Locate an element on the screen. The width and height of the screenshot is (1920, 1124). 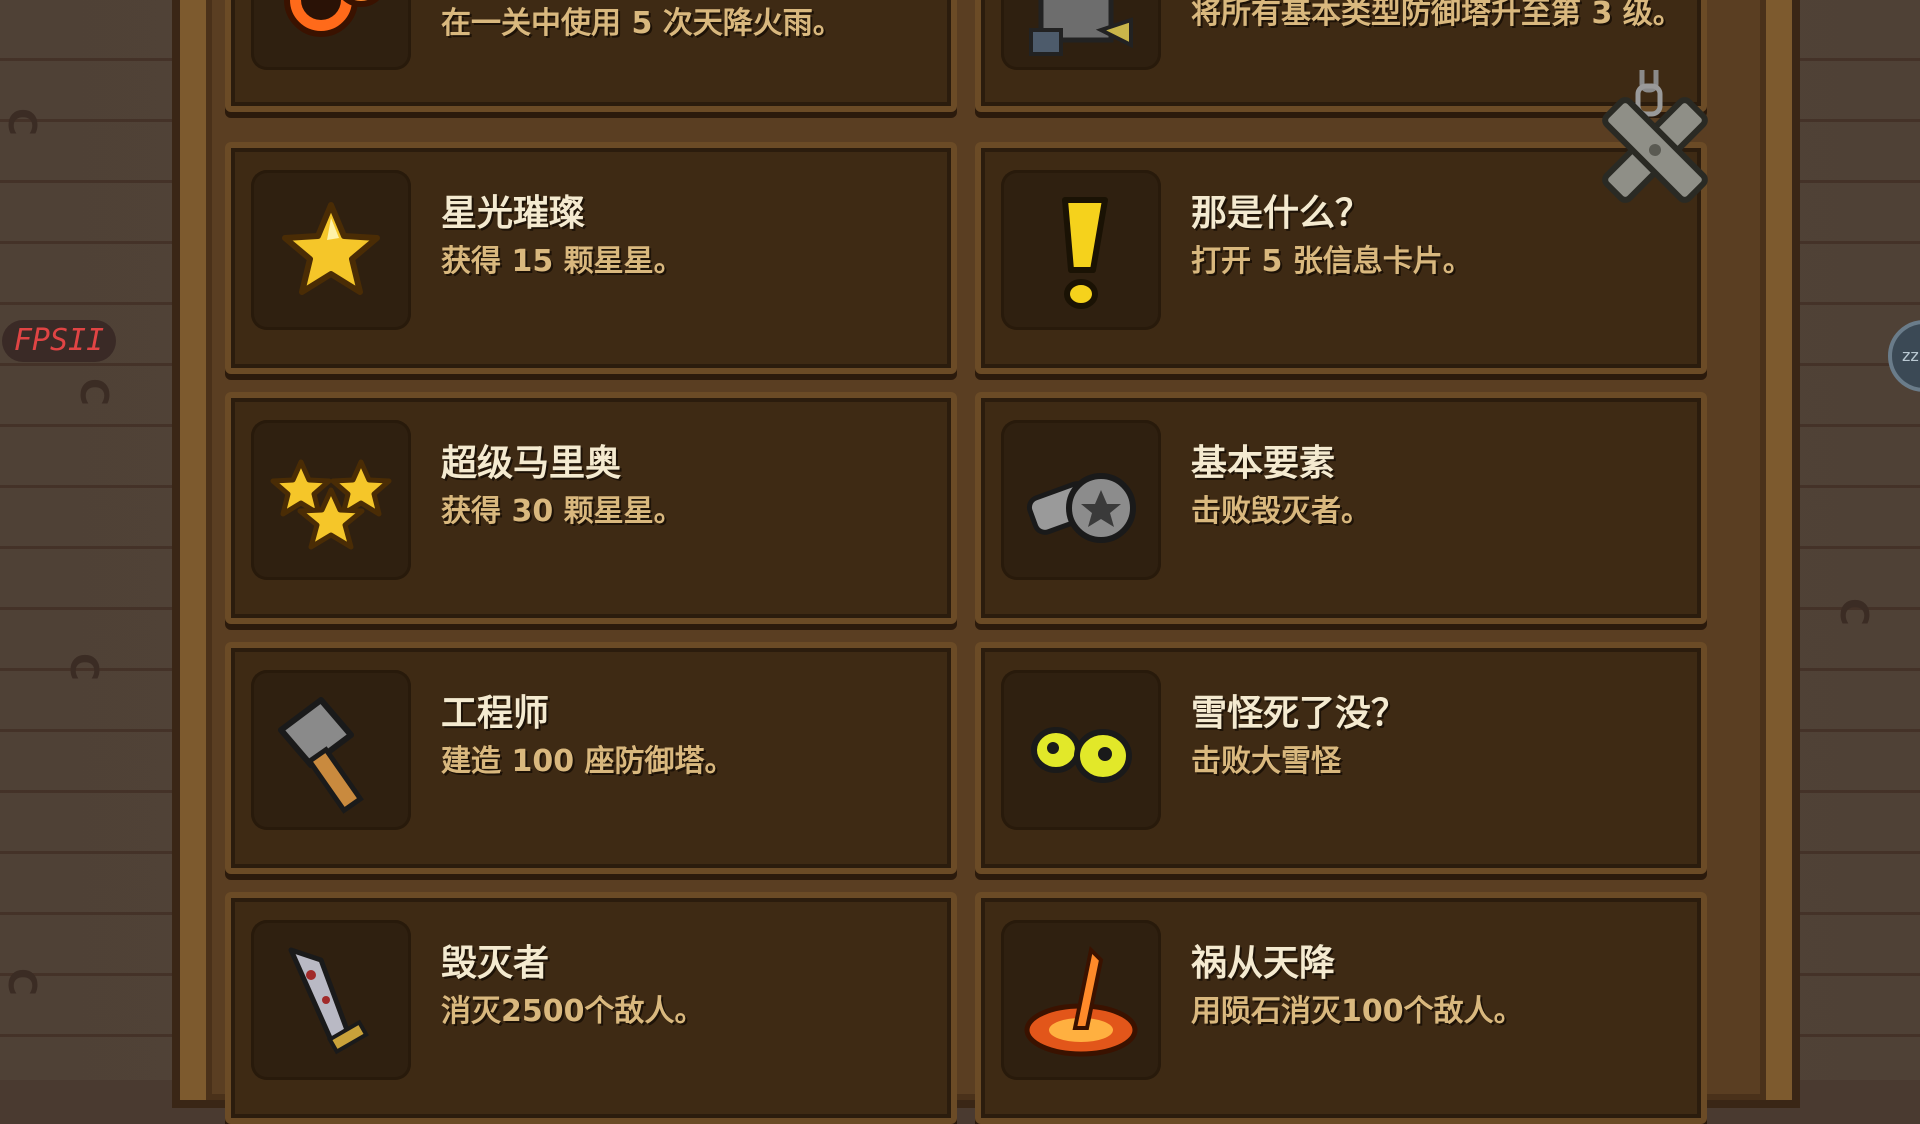
yeti-eyes-icon is located at coordinates (1081, 755).